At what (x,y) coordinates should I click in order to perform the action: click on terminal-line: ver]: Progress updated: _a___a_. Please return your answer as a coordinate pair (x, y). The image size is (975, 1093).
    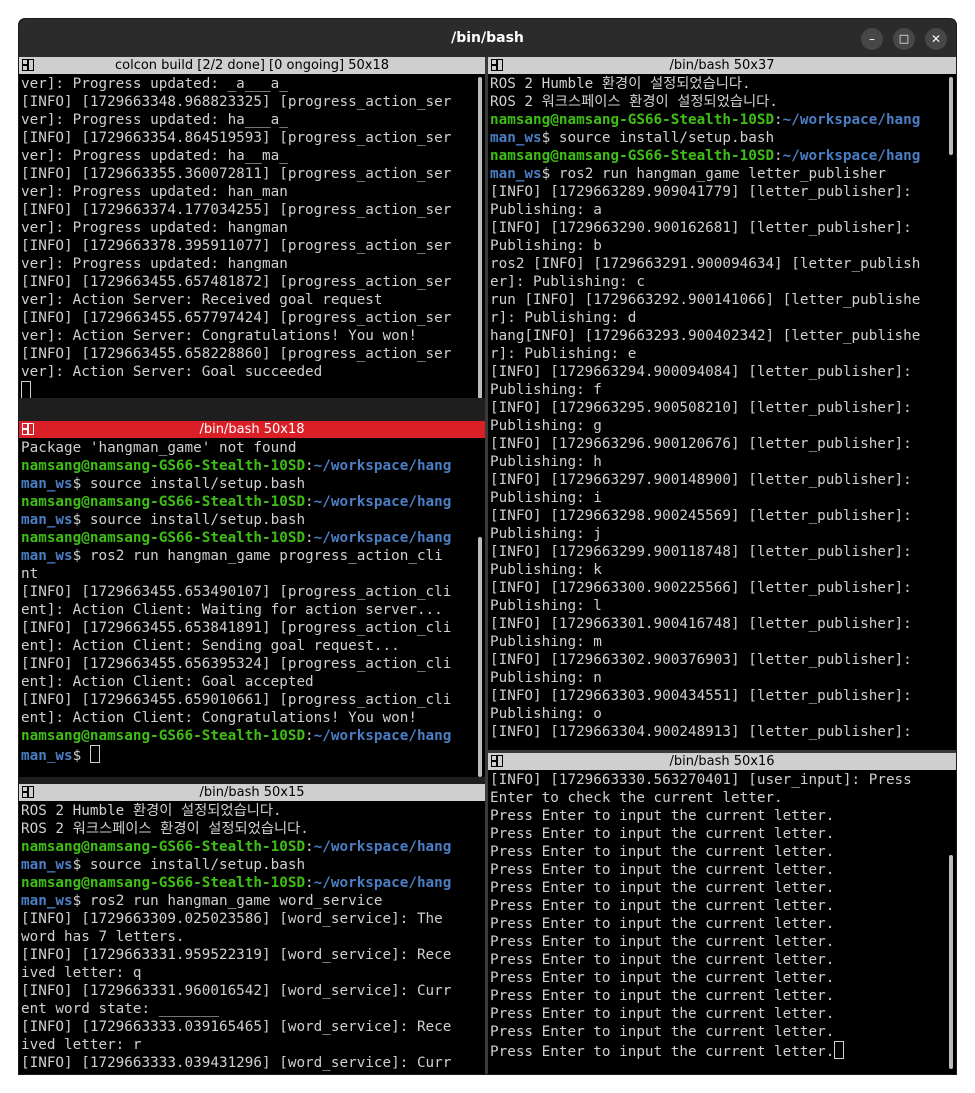
    Looking at the image, I should click on (248, 84).